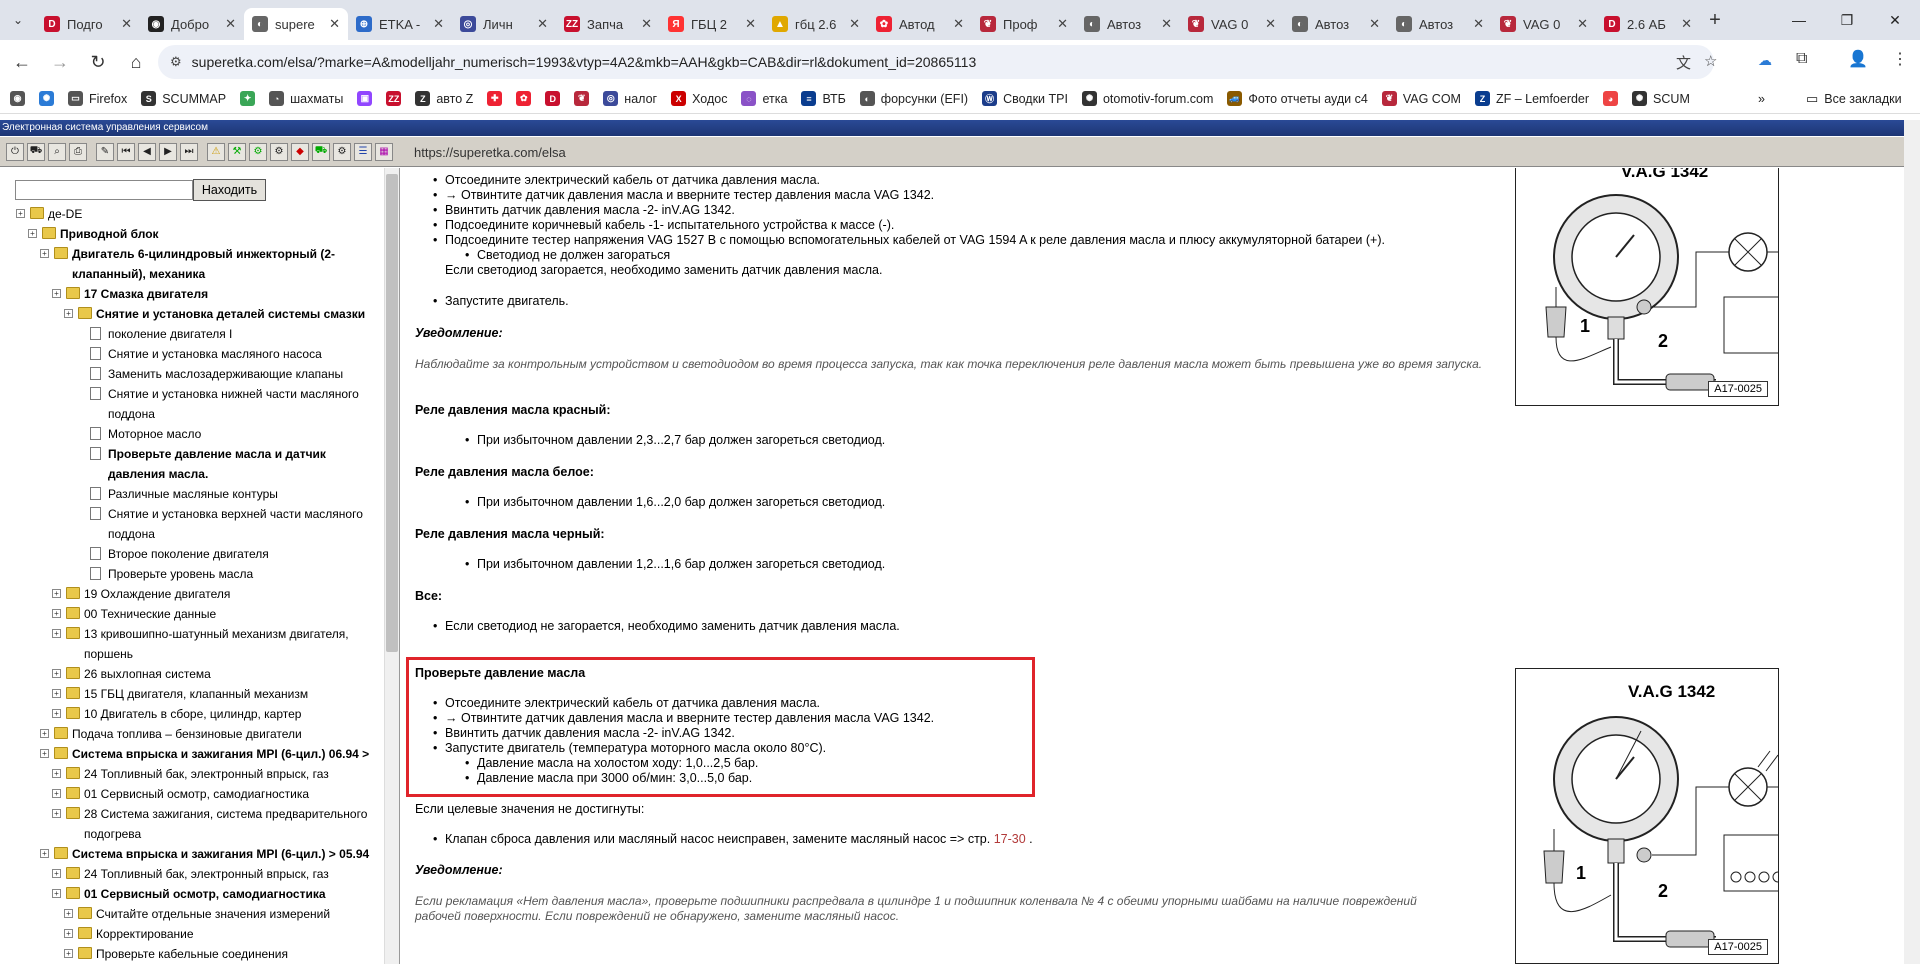  I want to click on tree-node: Заменить маслозадерживающие клапаны, so click(192, 374).